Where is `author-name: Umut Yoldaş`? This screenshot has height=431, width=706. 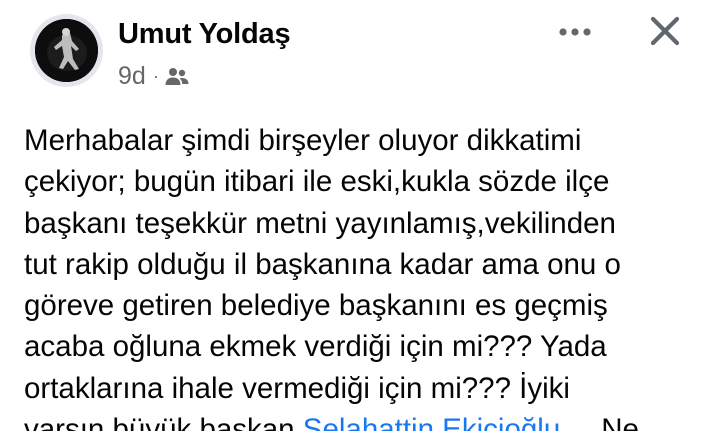
author-name: Umut Yoldaş is located at coordinates (204, 34).